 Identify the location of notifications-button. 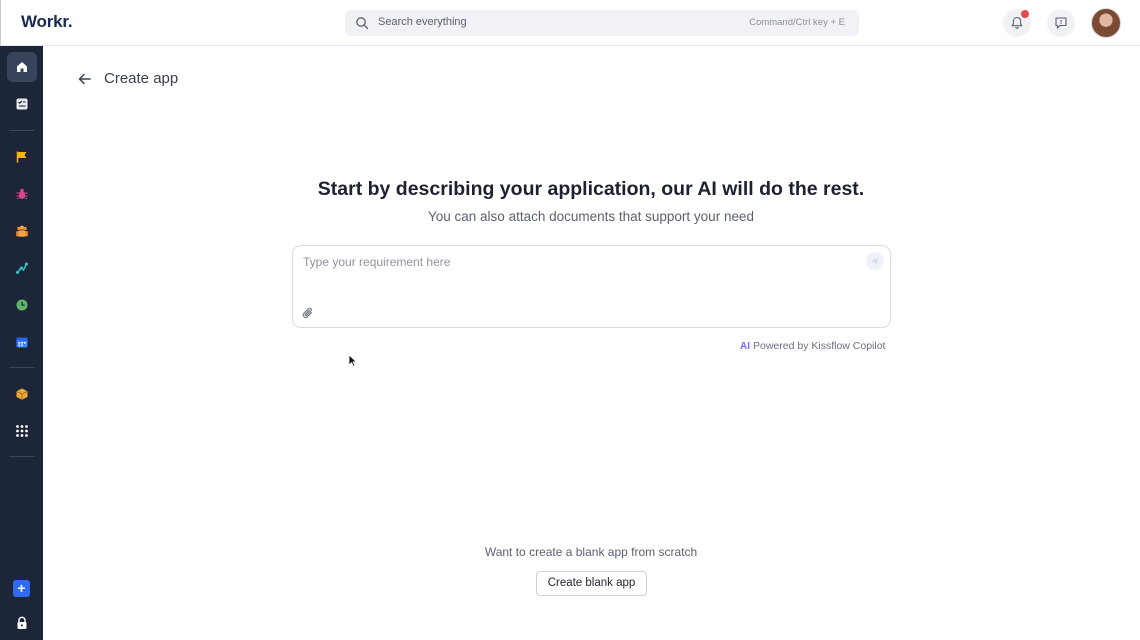
(1017, 23).